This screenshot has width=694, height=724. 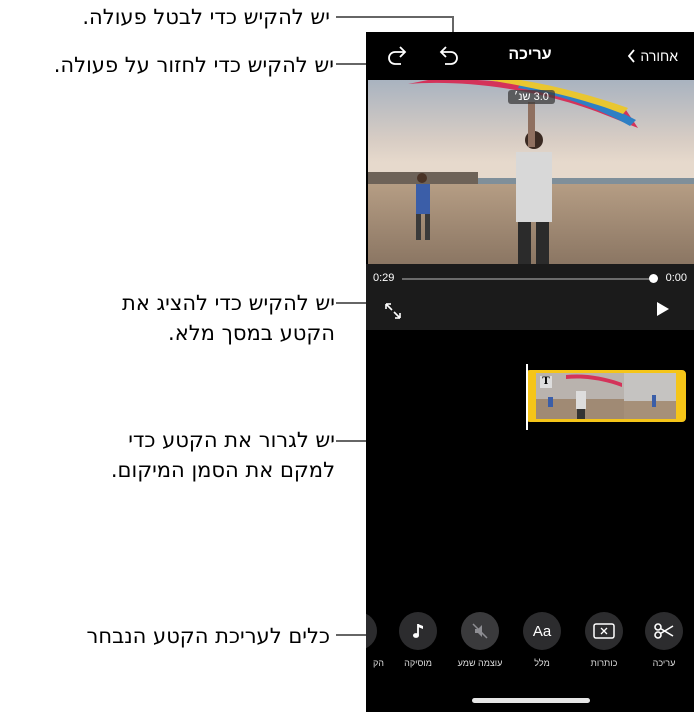 What do you see at coordinates (197, 318) in the screenshot?
I see `callout-fullscreen: יש להקיש כדי להציג את הקטע במסך מלא.` at bounding box center [197, 318].